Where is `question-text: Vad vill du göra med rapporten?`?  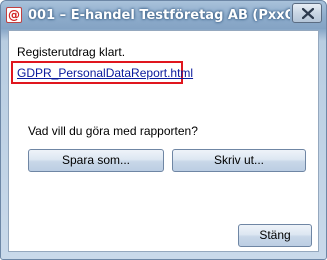 question-text: Vad vill du göra med rapporten? is located at coordinates (113, 131).